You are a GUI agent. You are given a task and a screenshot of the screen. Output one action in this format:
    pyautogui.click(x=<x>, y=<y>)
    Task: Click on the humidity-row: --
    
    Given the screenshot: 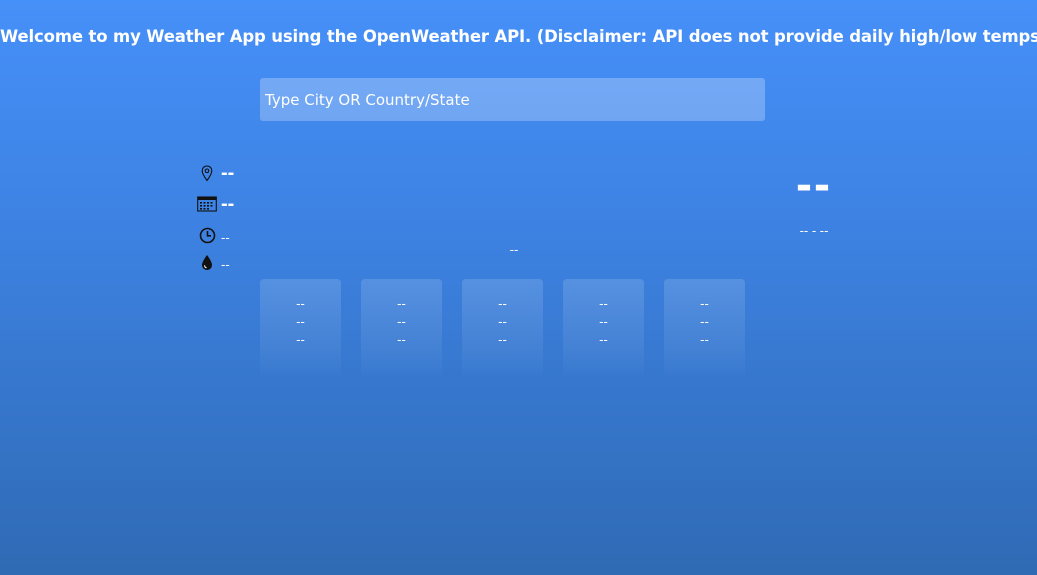 What is the action you would take?
    pyautogui.click(x=213, y=262)
    